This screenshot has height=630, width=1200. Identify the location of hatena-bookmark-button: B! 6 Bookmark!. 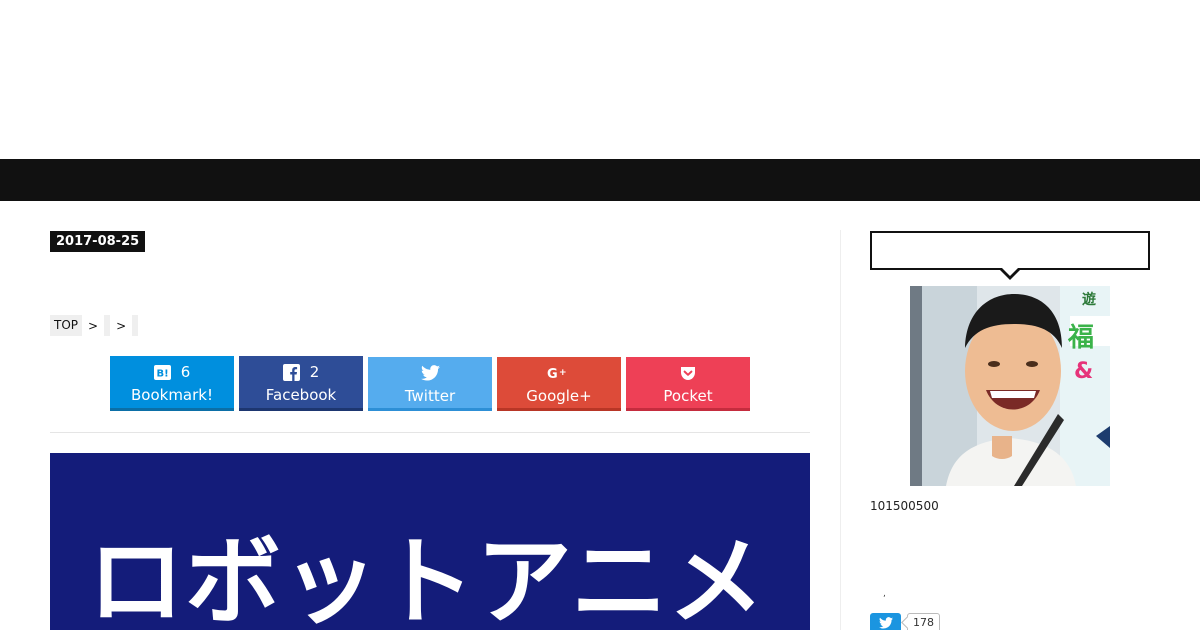
(172, 383).